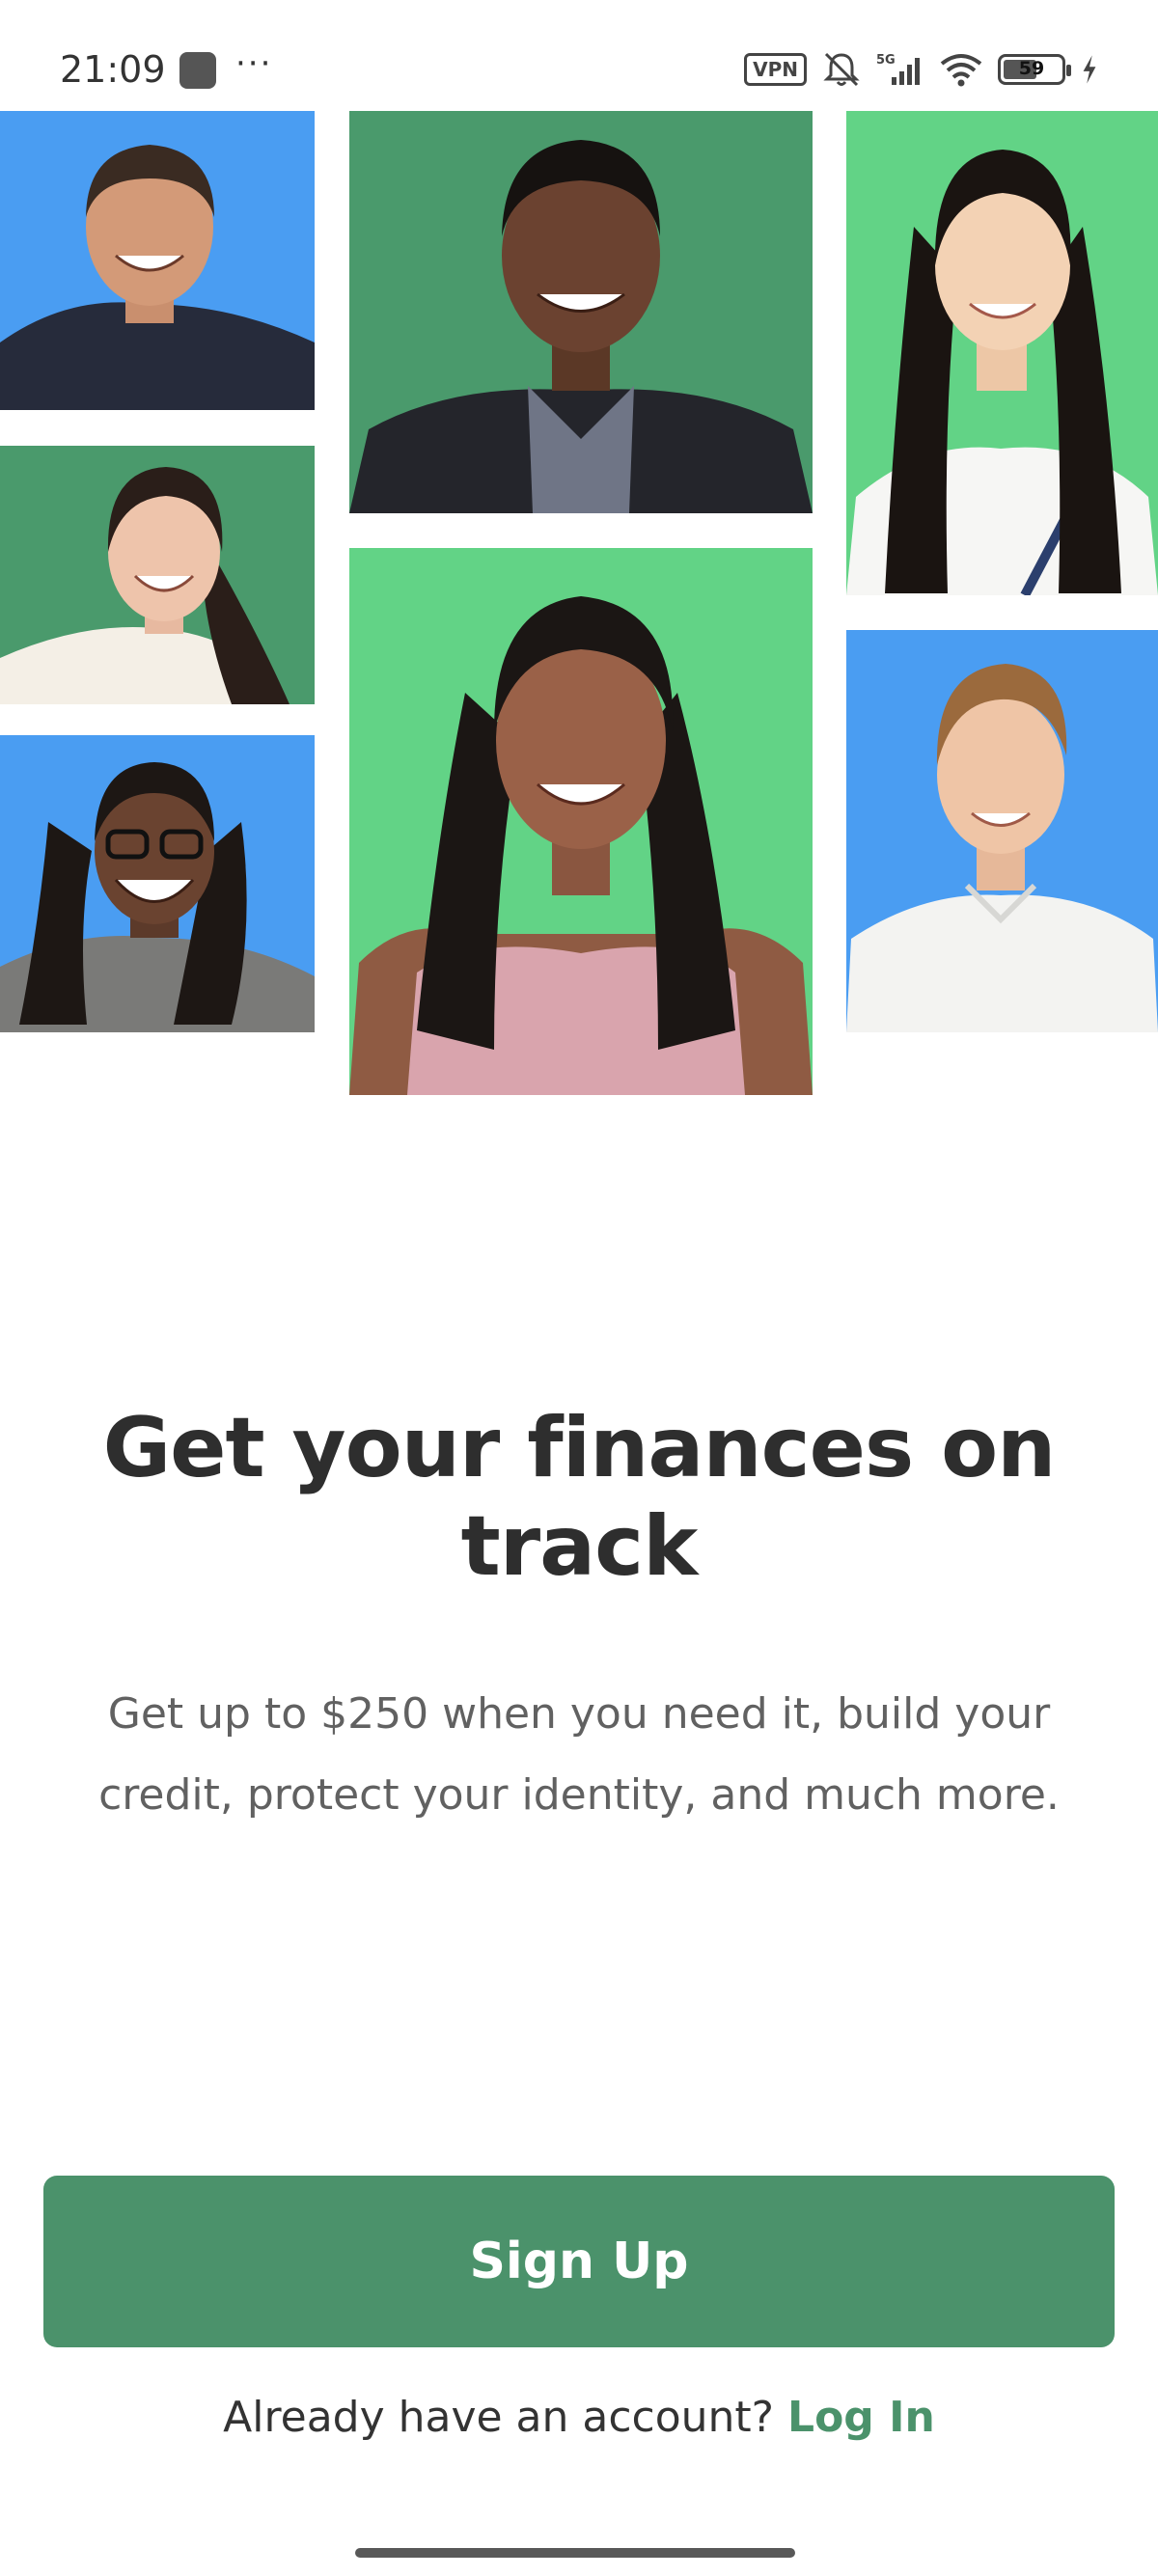 This screenshot has width=1158, height=2576. I want to click on home-indicator, so click(575, 2553).